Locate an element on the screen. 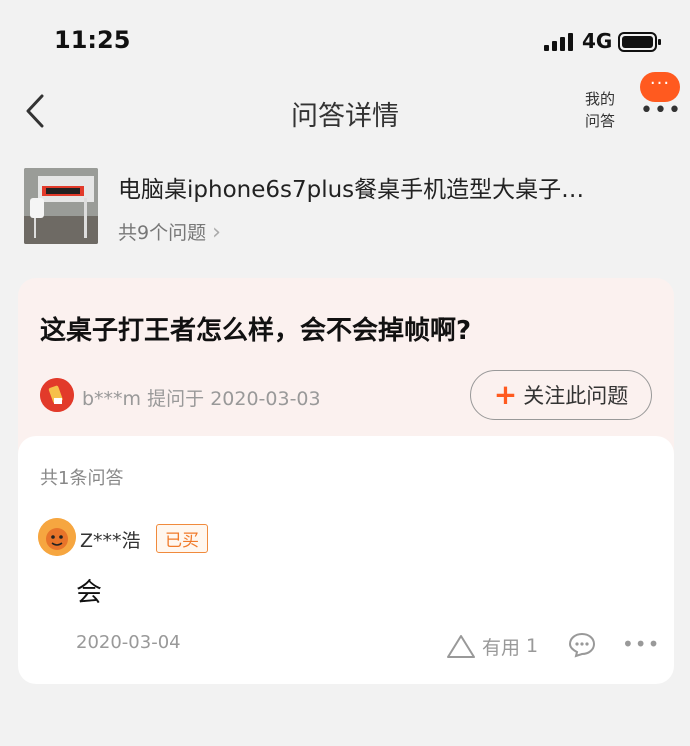 The image size is (690, 746). product-thumbnail is located at coordinates (61, 206).